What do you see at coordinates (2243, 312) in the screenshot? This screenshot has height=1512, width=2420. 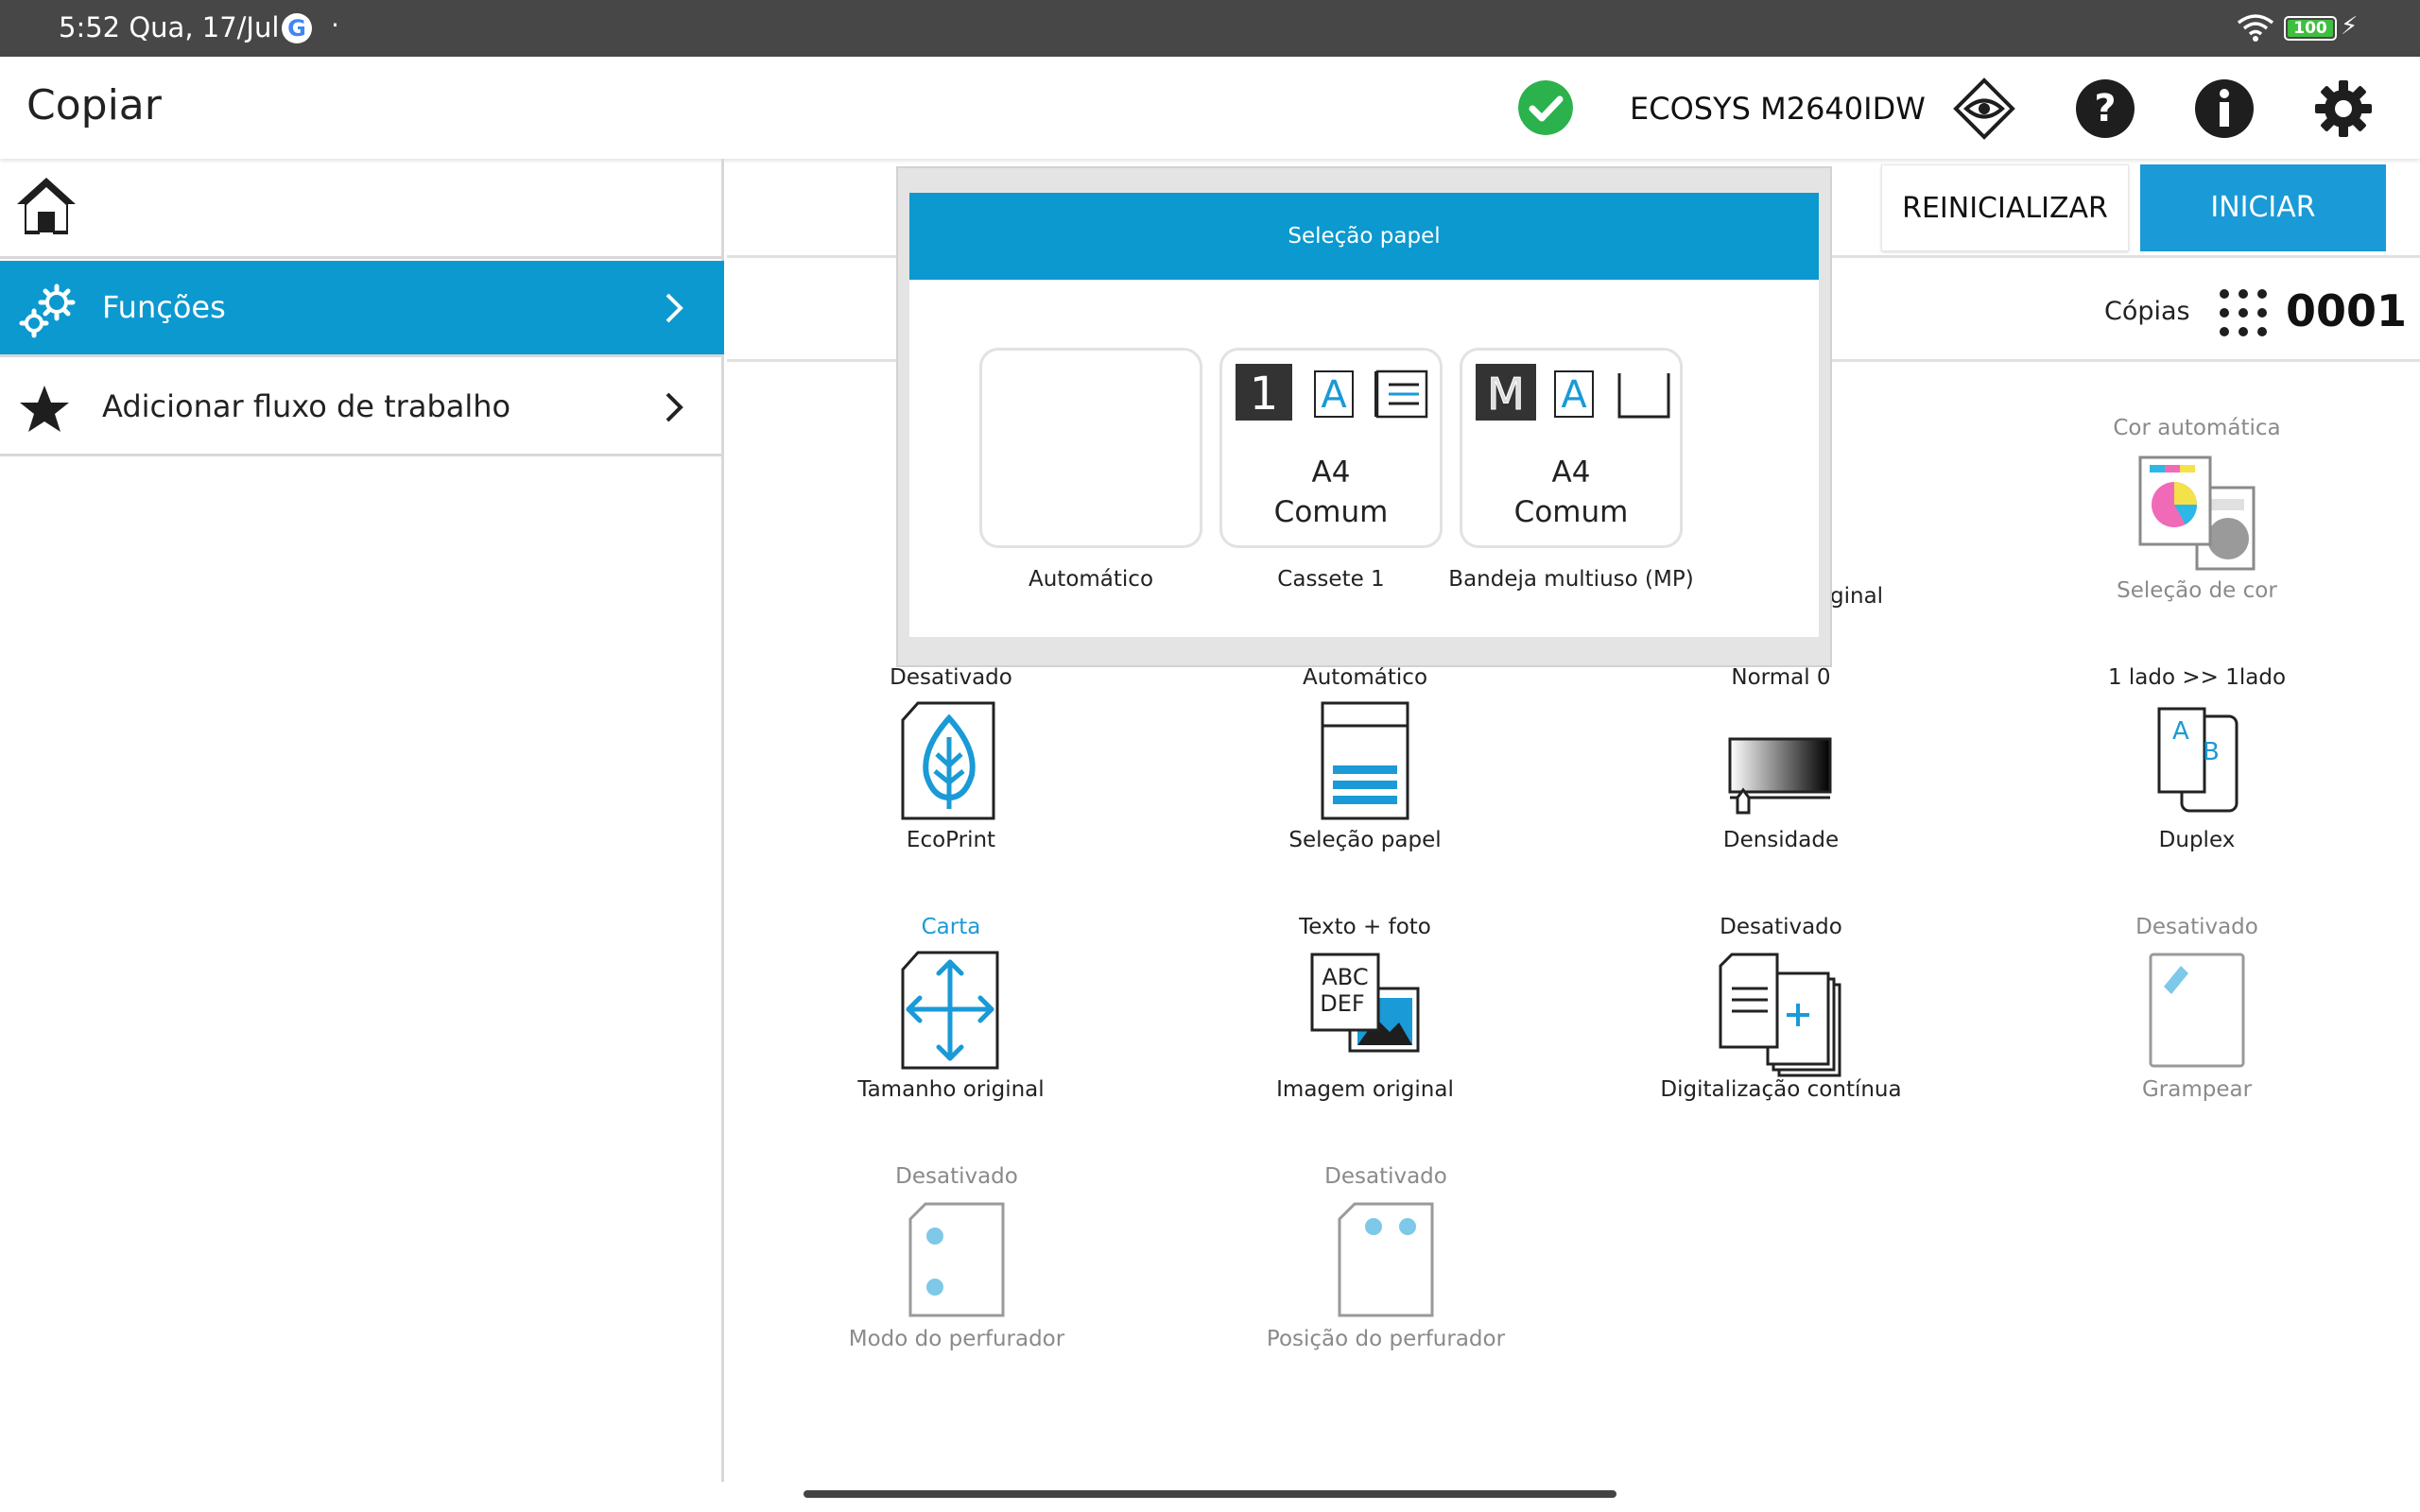 I see `keypad-icon` at bounding box center [2243, 312].